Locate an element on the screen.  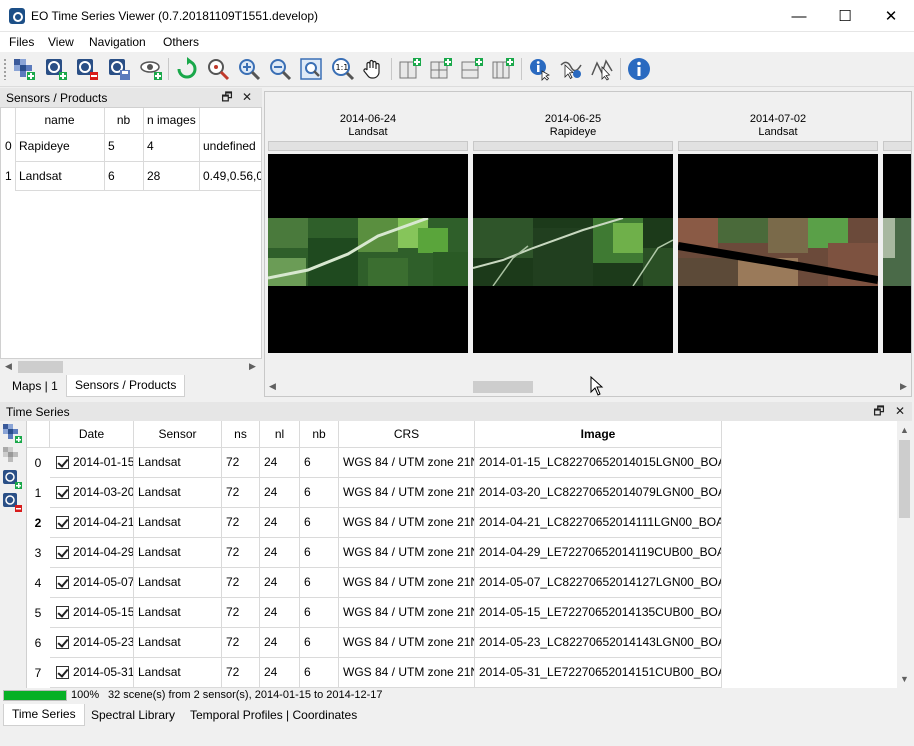
tab-temporal-profiles: Temporal Profiles | Coordinates is located at coordinates (273, 715).